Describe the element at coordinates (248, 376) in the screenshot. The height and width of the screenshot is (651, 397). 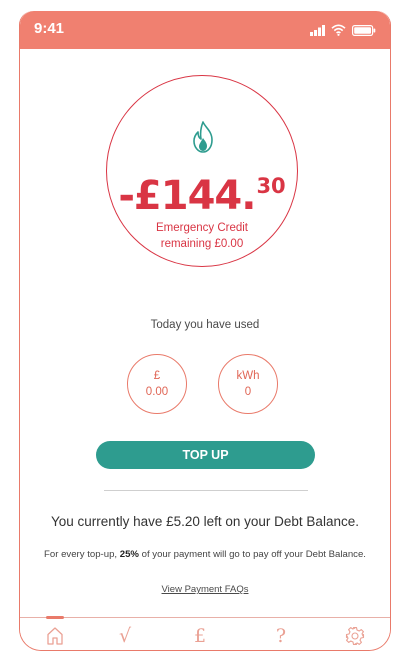
I see `usage-energy-unit: kWh` at that location.